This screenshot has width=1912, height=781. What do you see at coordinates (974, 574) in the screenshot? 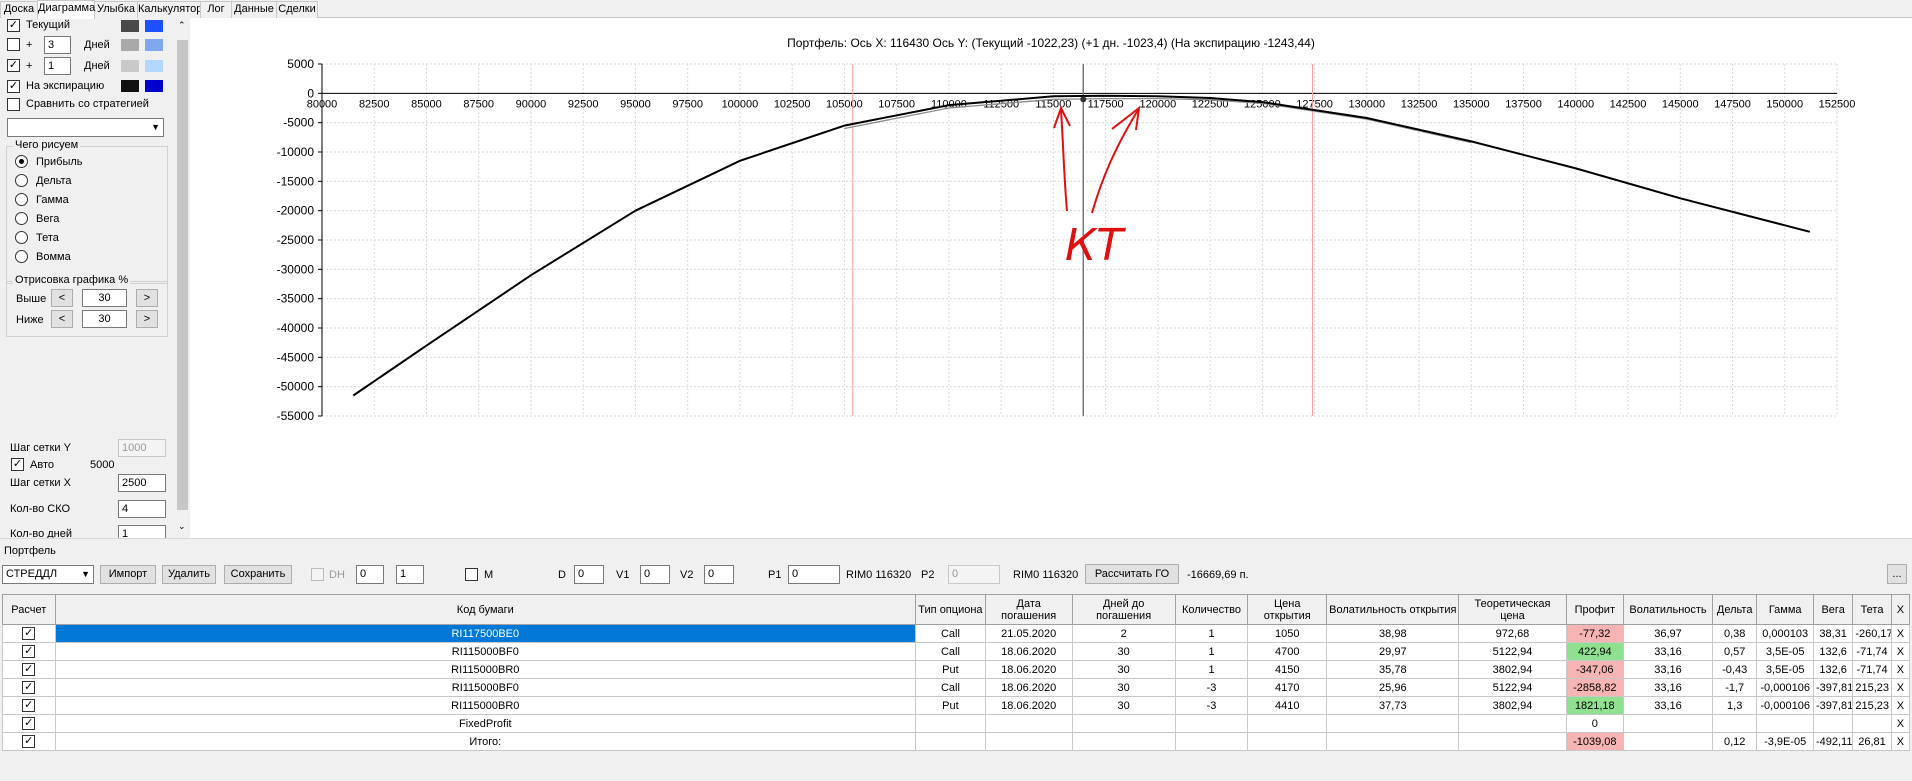
I see `p2-input: 0` at bounding box center [974, 574].